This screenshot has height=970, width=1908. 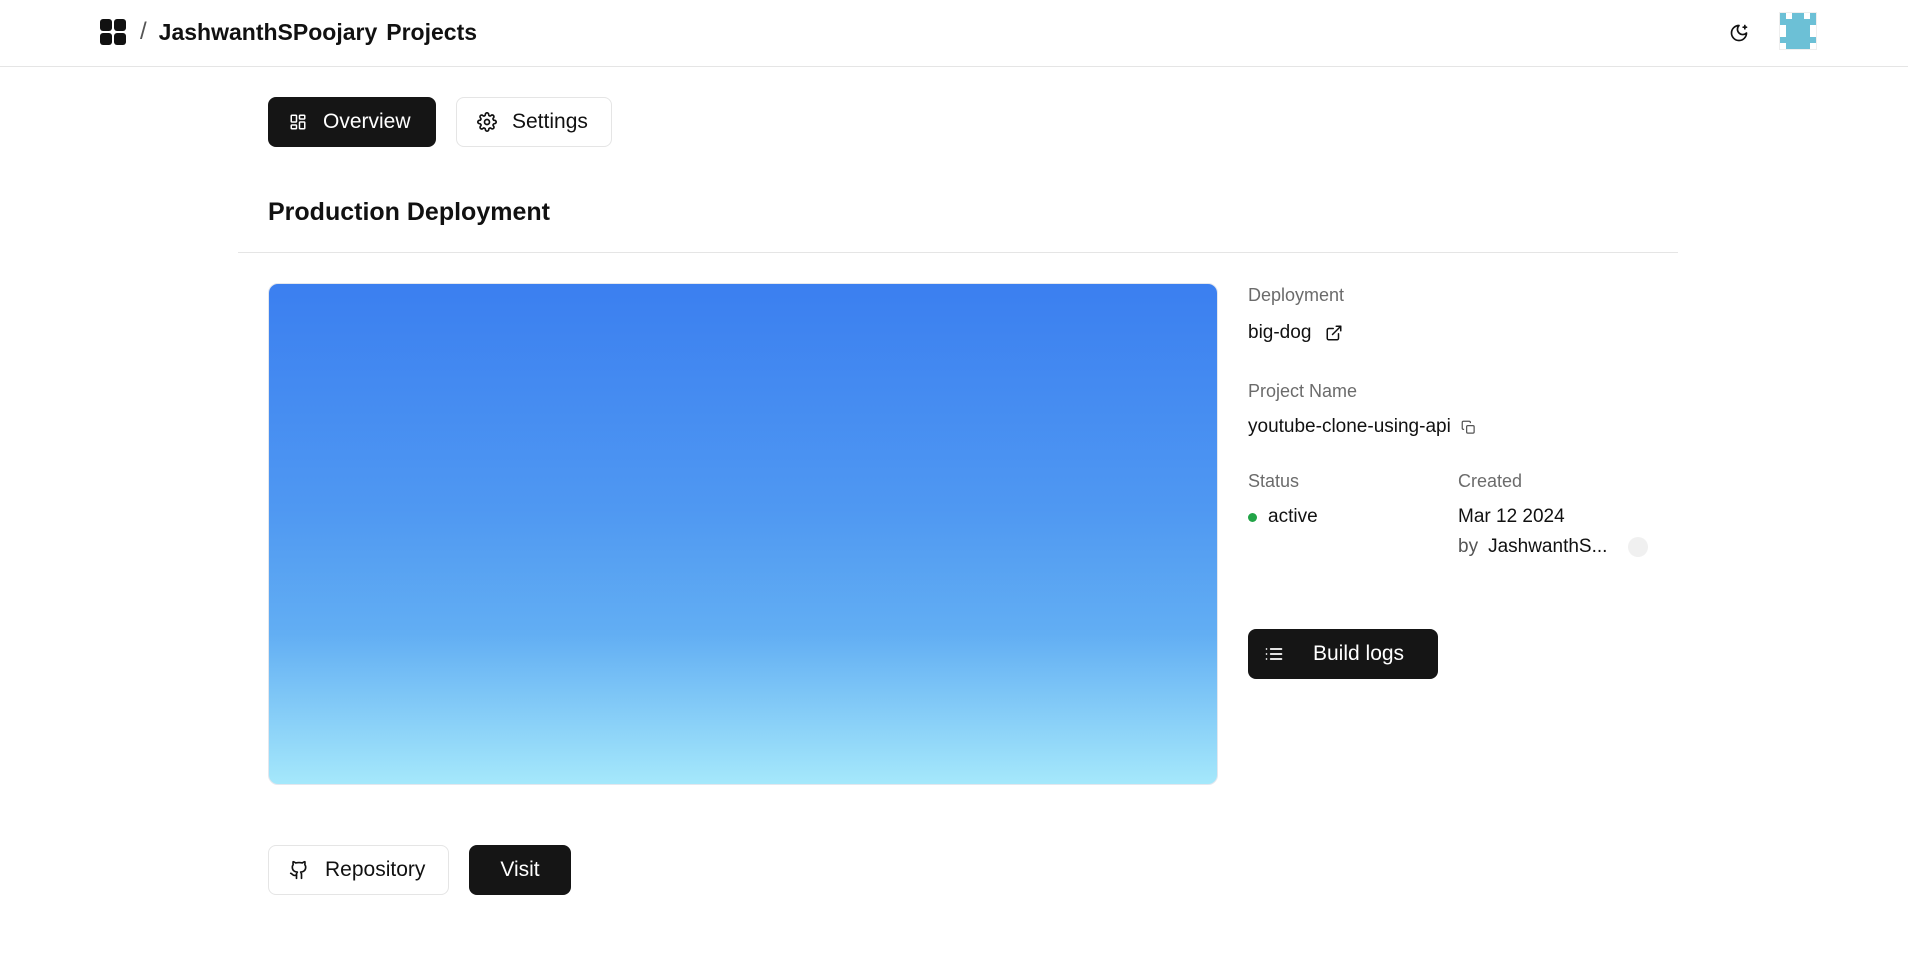 What do you see at coordinates (1280, 332) in the screenshot?
I see `deployment-name: big-dog` at bounding box center [1280, 332].